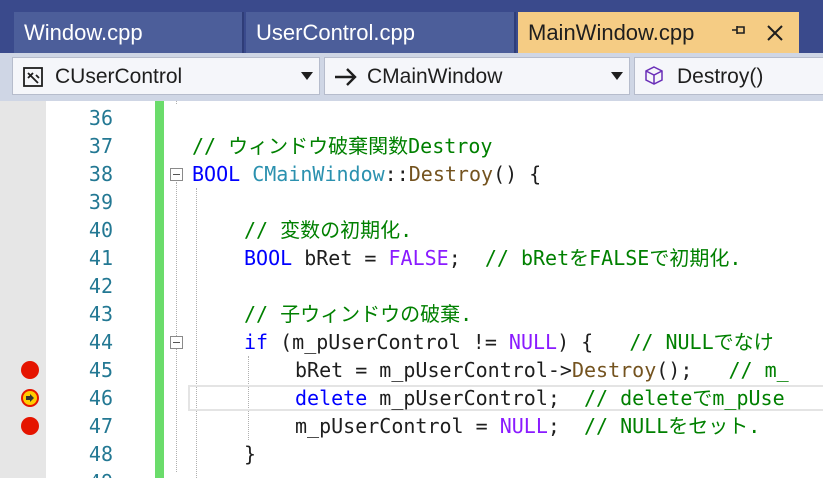 The height and width of the screenshot is (478, 823). I want to click on member-combo-value: Destroy(), so click(720, 76).